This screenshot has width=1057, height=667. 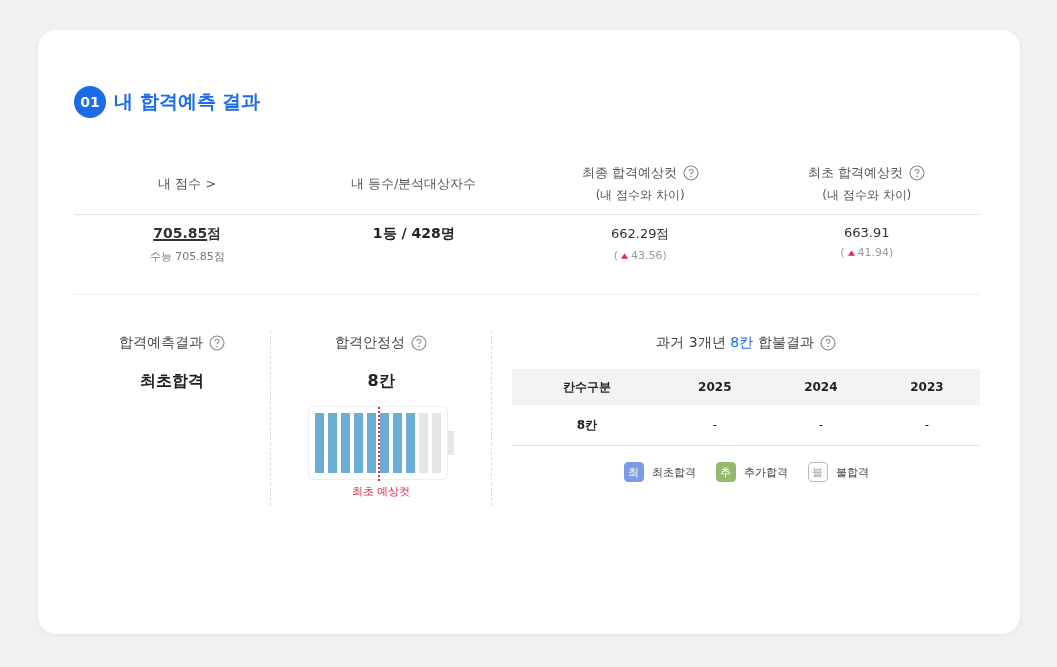 What do you see at coordinates (867, 232) in the screenshot?
I see `cut-score: 663.91` at bounding box center [867, 232].